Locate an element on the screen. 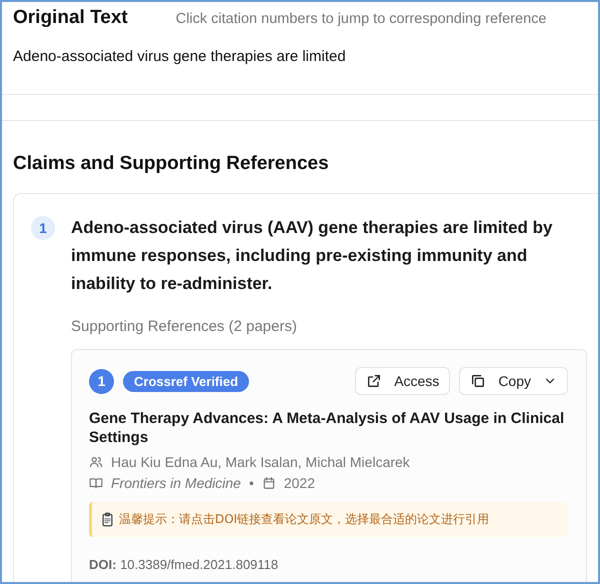 This screenshot has width=600, height=584. copy-button: Copy is located at coordinates (513, 381).